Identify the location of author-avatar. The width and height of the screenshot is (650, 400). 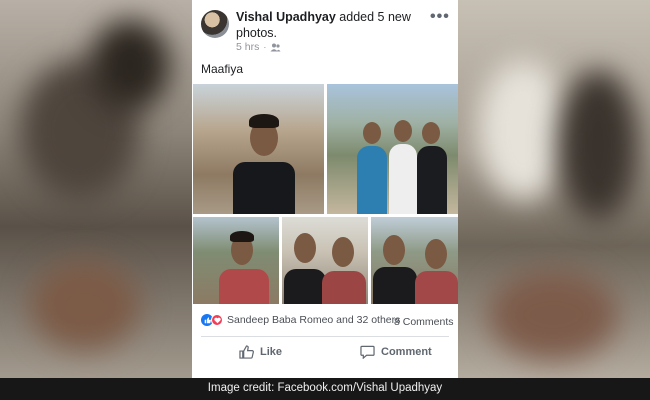
(215, 24).